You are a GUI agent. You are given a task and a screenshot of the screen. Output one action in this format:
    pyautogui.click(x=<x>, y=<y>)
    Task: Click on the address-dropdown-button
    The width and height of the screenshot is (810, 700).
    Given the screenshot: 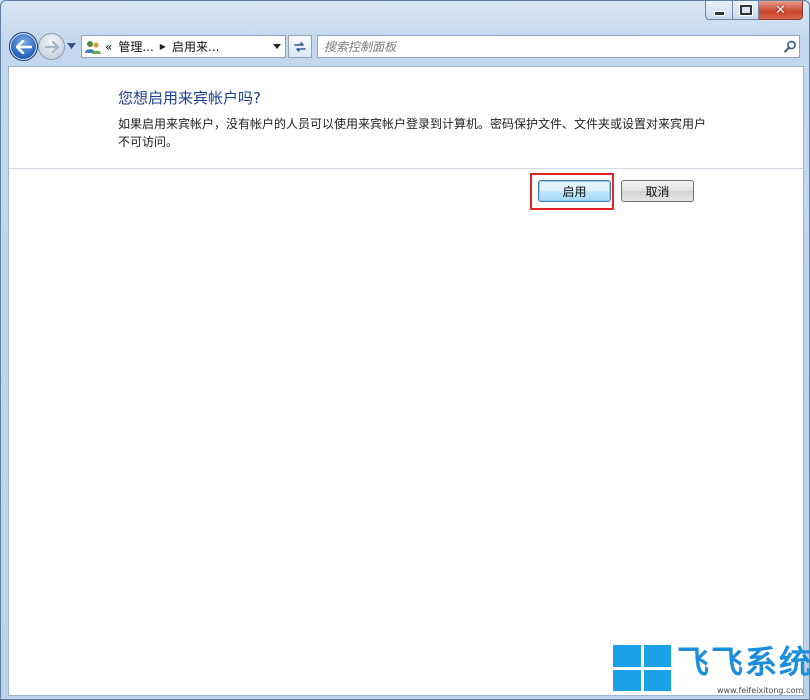 What is the action you would take?
    pyautogui.click(x=277, y=46)
    